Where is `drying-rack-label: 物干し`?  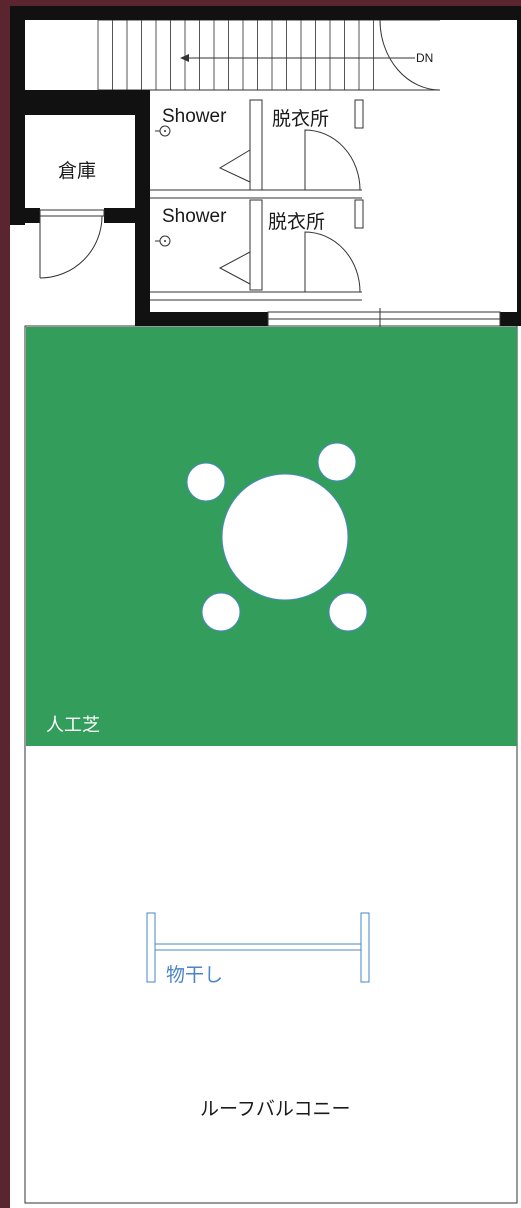 drying-rack-label: 物干し is located at coordinates (194, 975).